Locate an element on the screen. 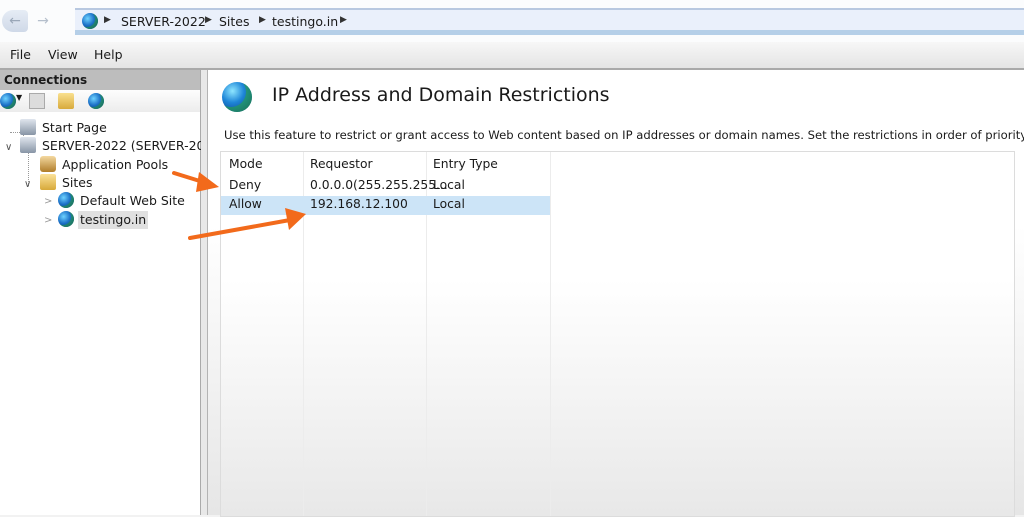 This screenshot has width=1024, height=517. tree-line is located at coordinates (15, 132).